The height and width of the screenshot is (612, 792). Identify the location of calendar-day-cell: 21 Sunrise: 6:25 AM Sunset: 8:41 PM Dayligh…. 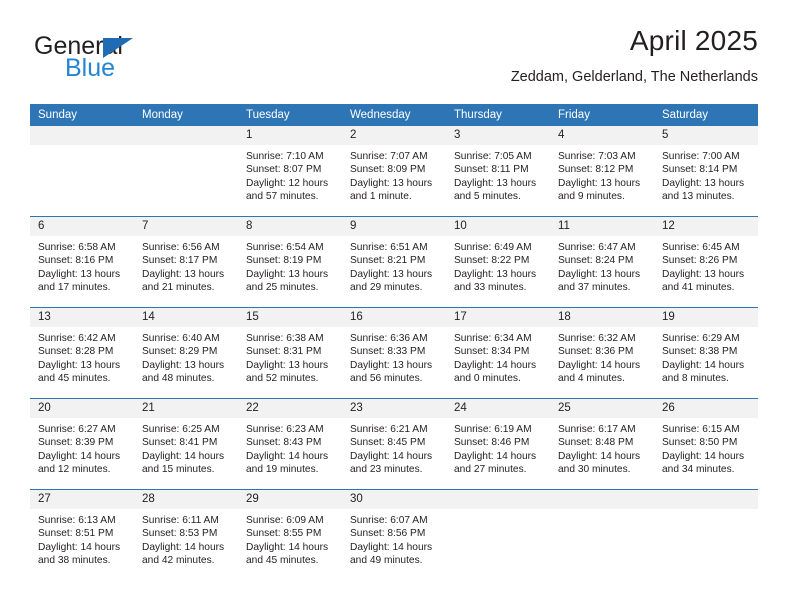
(186, 444).